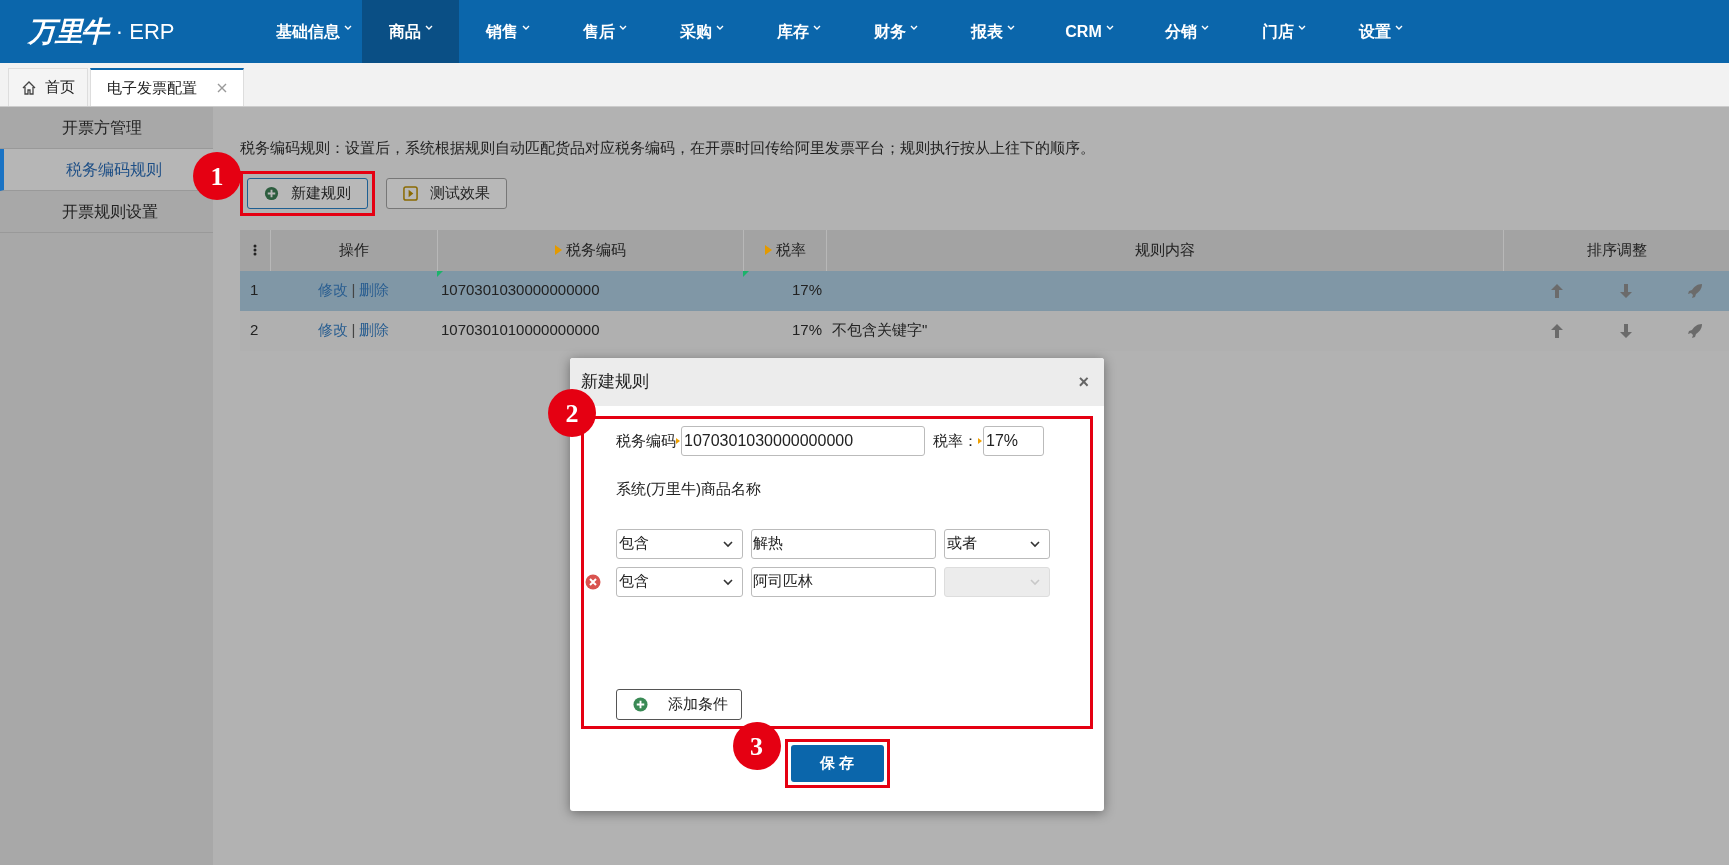  Describe the element at coordinates (410, 31) in the screenshot. I see `nav-item: 商品` at that location.